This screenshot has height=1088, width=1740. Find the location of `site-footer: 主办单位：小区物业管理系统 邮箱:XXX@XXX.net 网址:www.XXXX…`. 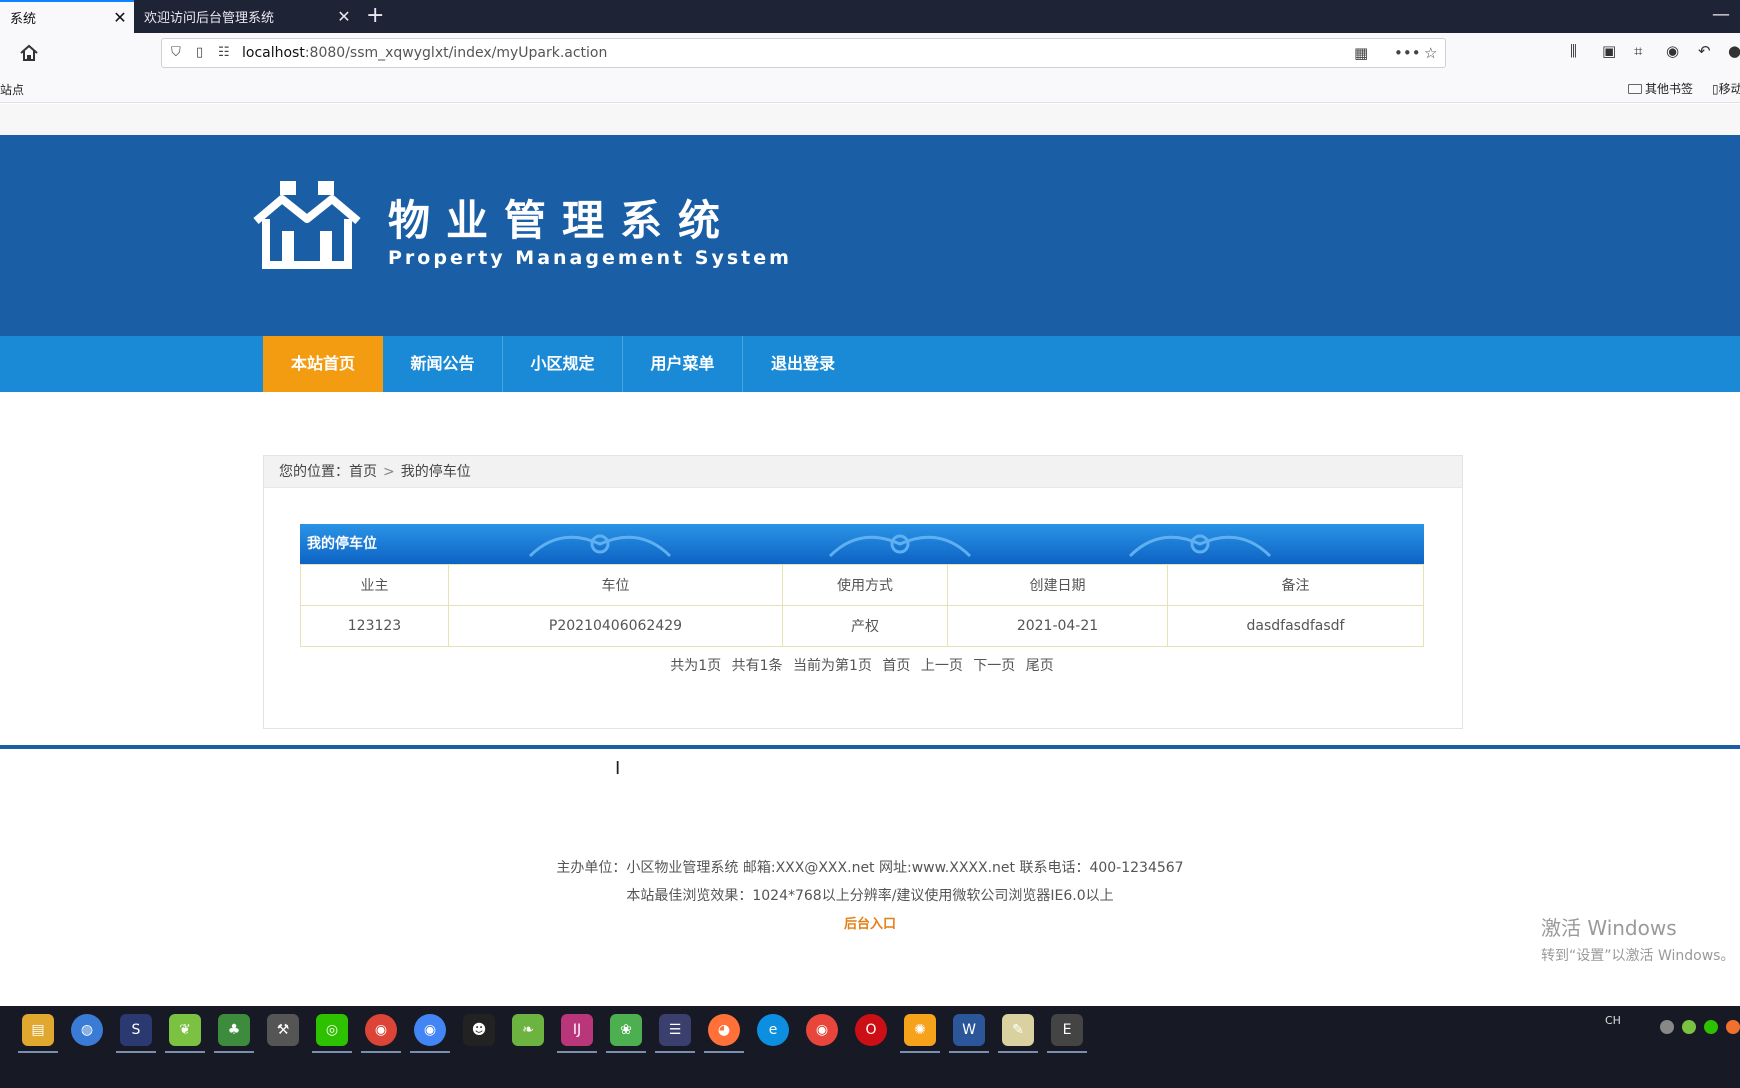

site-footer: 主办单位：小区物业管理系统 邮箱:XXX@XXX.net 网址:www.XXXX… is located at coordinates (870, 896).